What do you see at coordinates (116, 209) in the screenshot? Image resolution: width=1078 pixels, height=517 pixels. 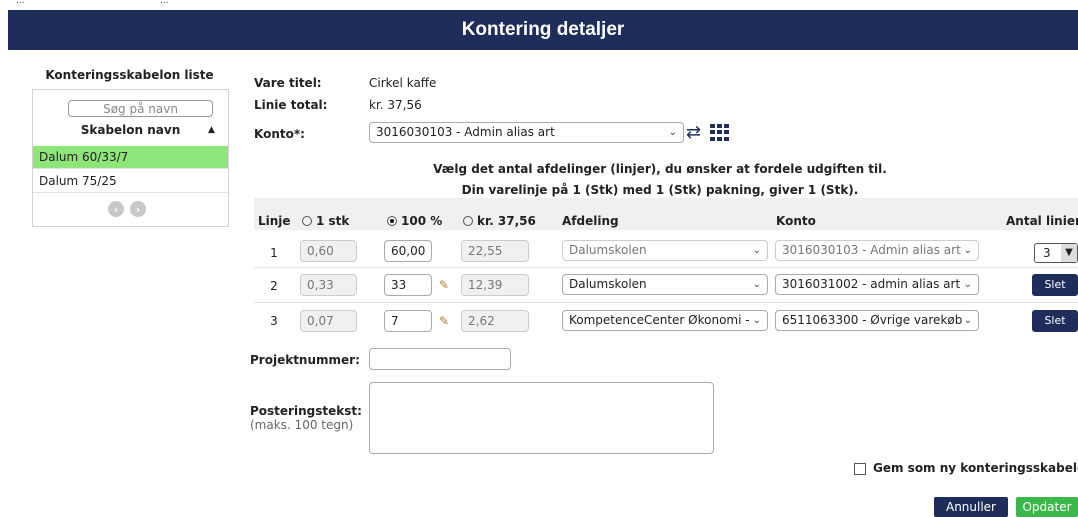 I see `prev-page-icon: ‹` at bounding box center [116, 209].